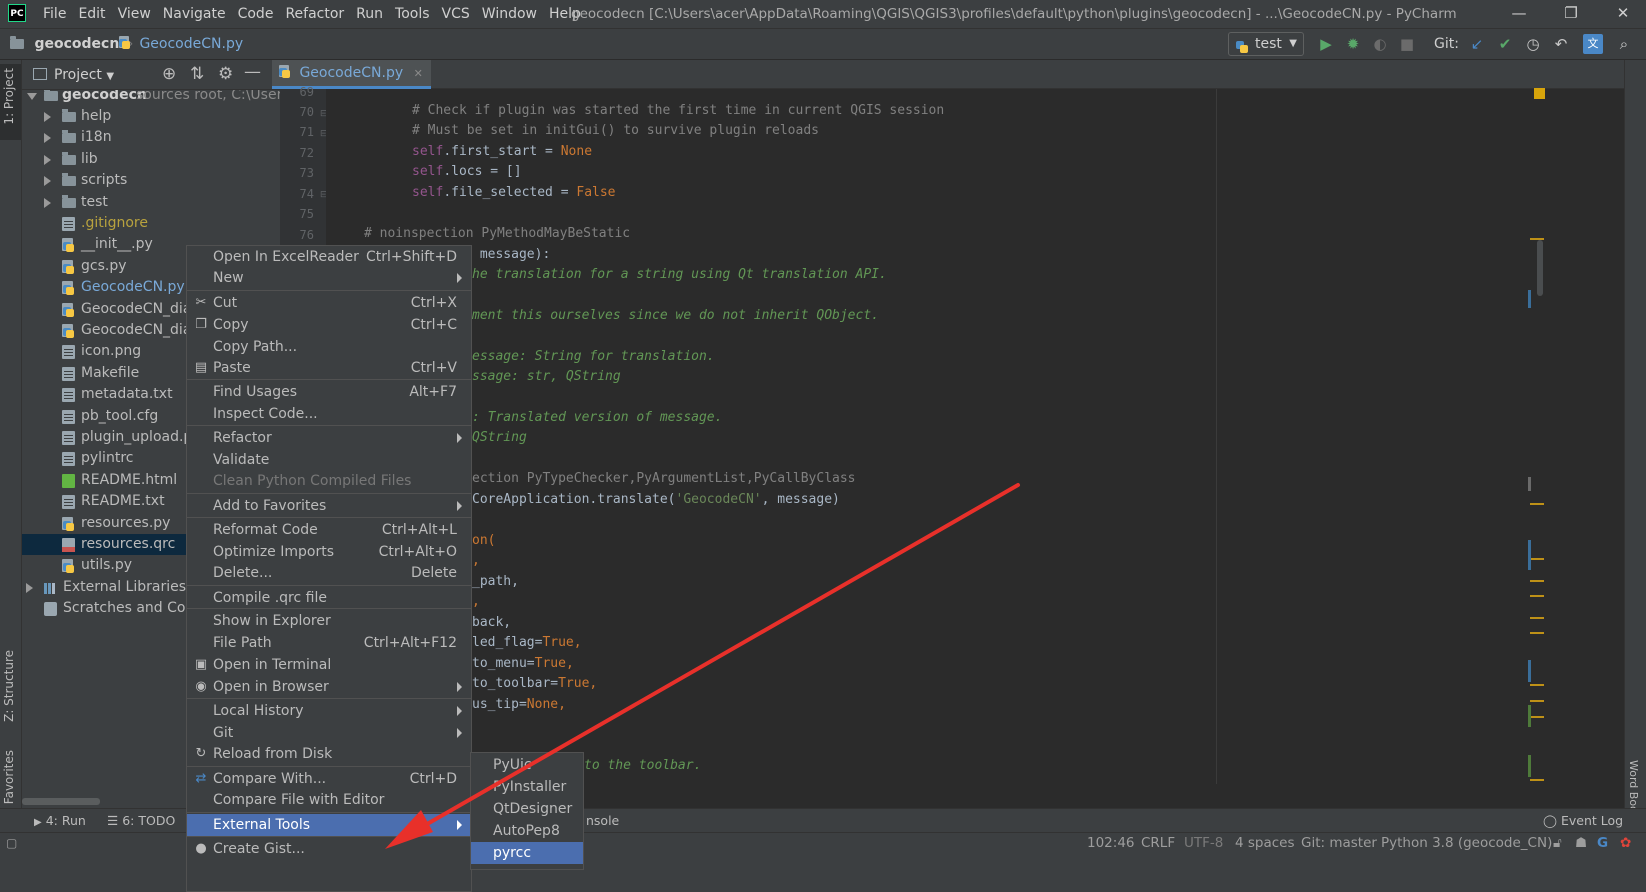  I want to click on gear-icon: ⚙, so click(225, 74).